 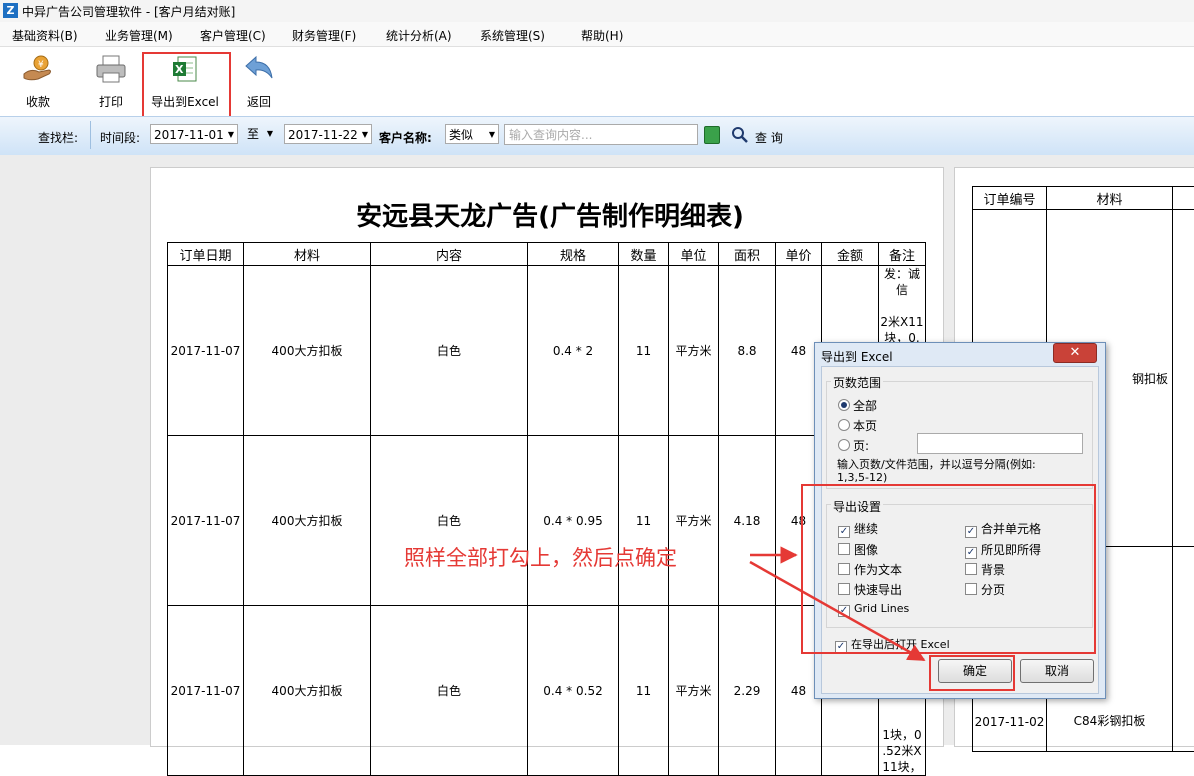 I want to click on col-header-spec: 规格, so click(x=573, y=254).